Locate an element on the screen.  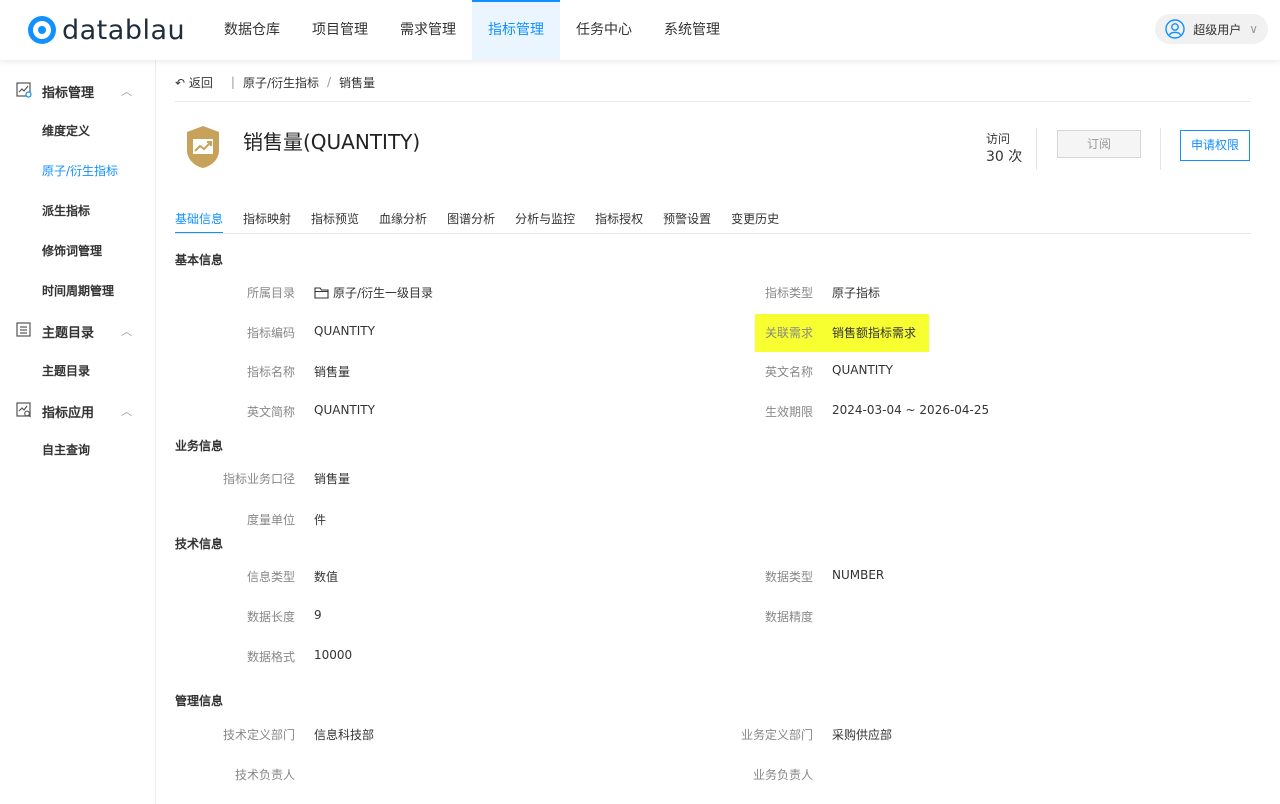
sidebar-item-time-period-management: 时间周期管理 is located at coordinates (78, 290).